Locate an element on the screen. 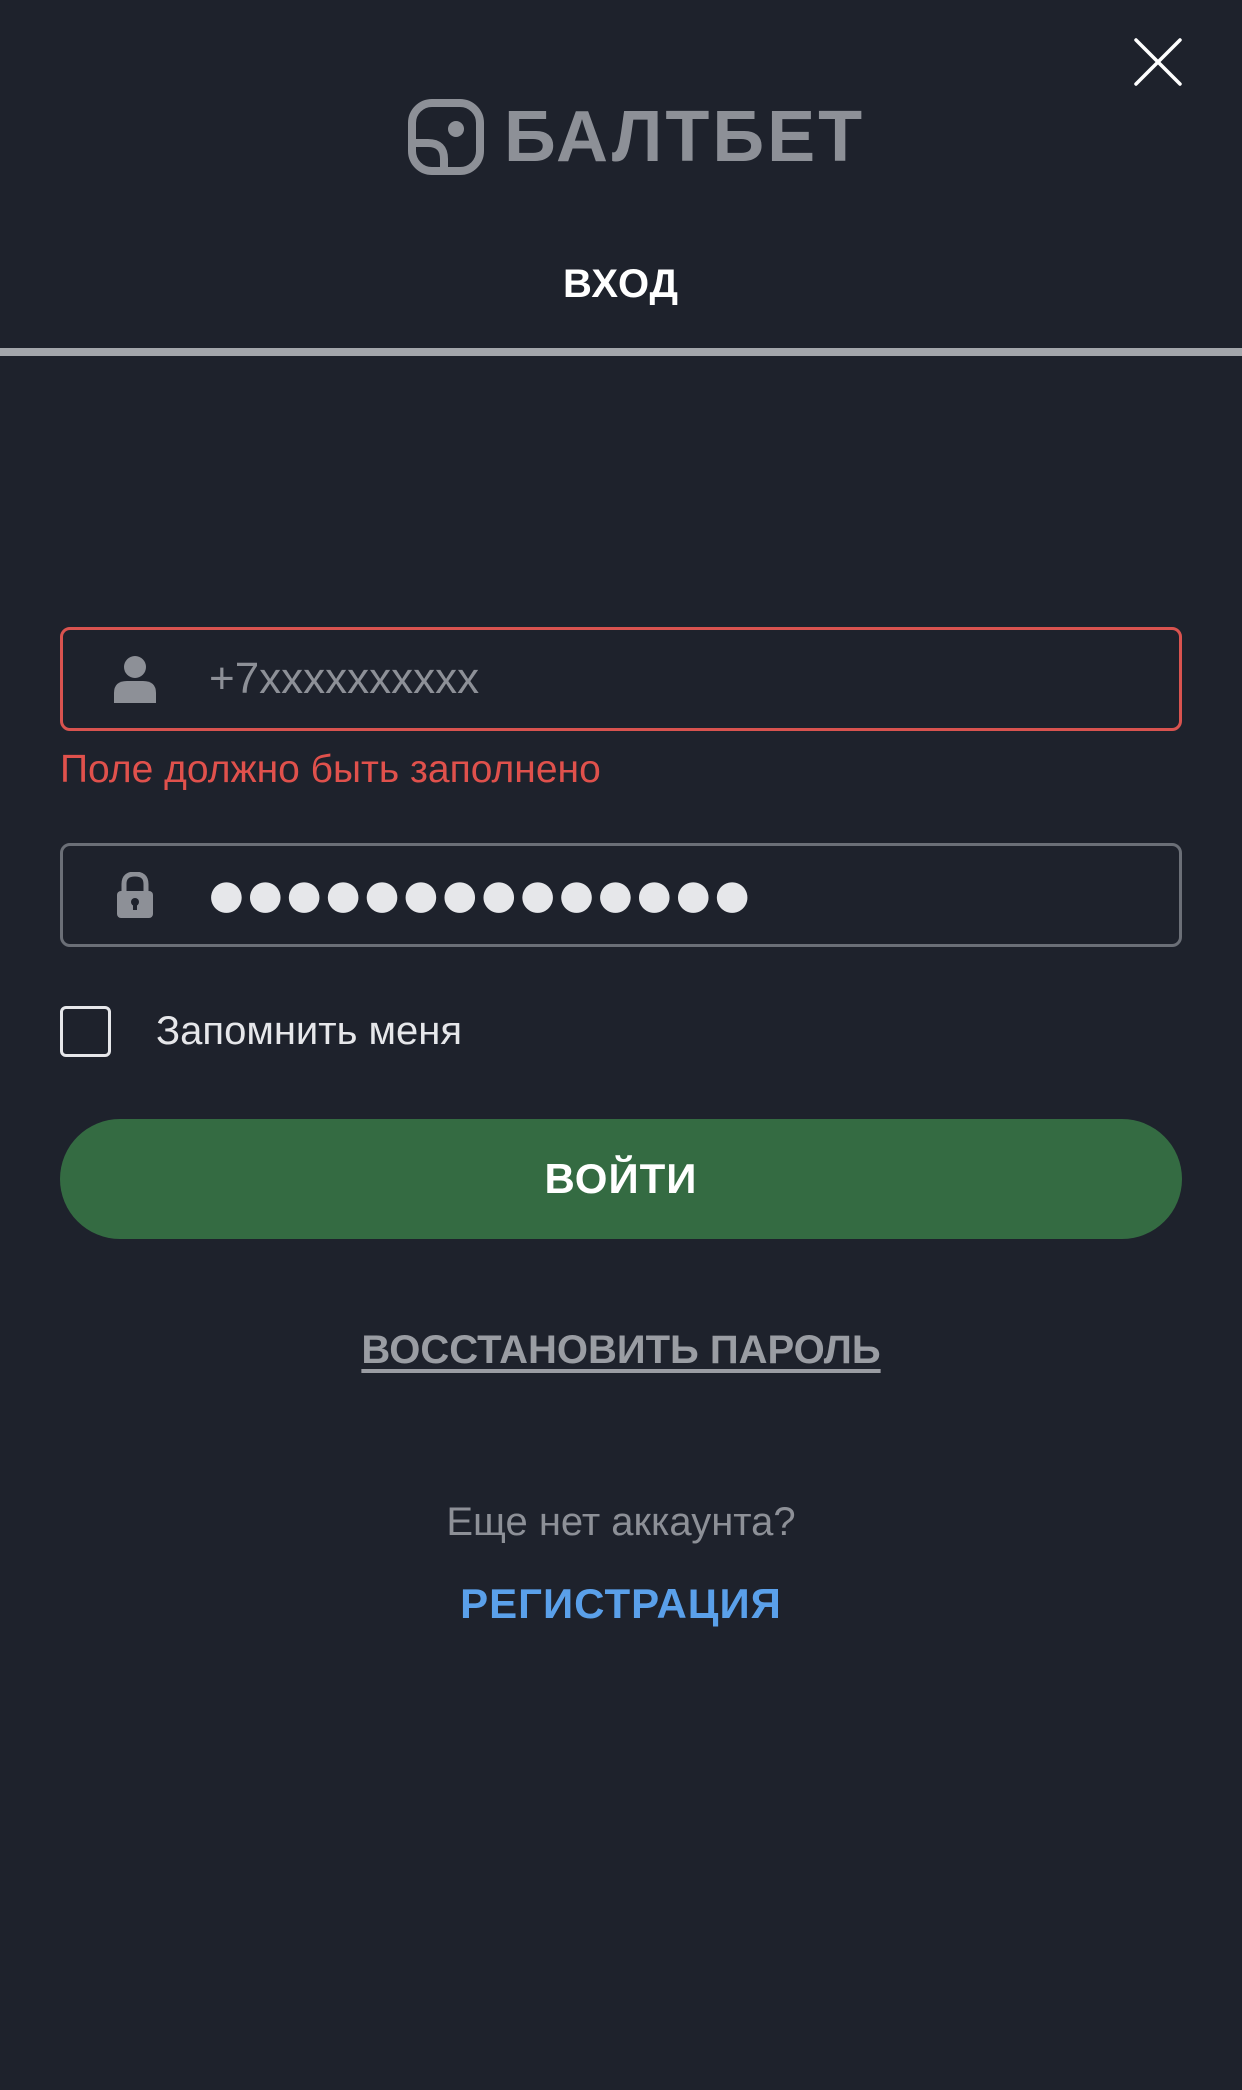 This screenshot has height=2090, width=1242. restore-password-container: ВОССТАНОВИТЬ ПАРОЛЬ is located at coordinates (621, 1350).